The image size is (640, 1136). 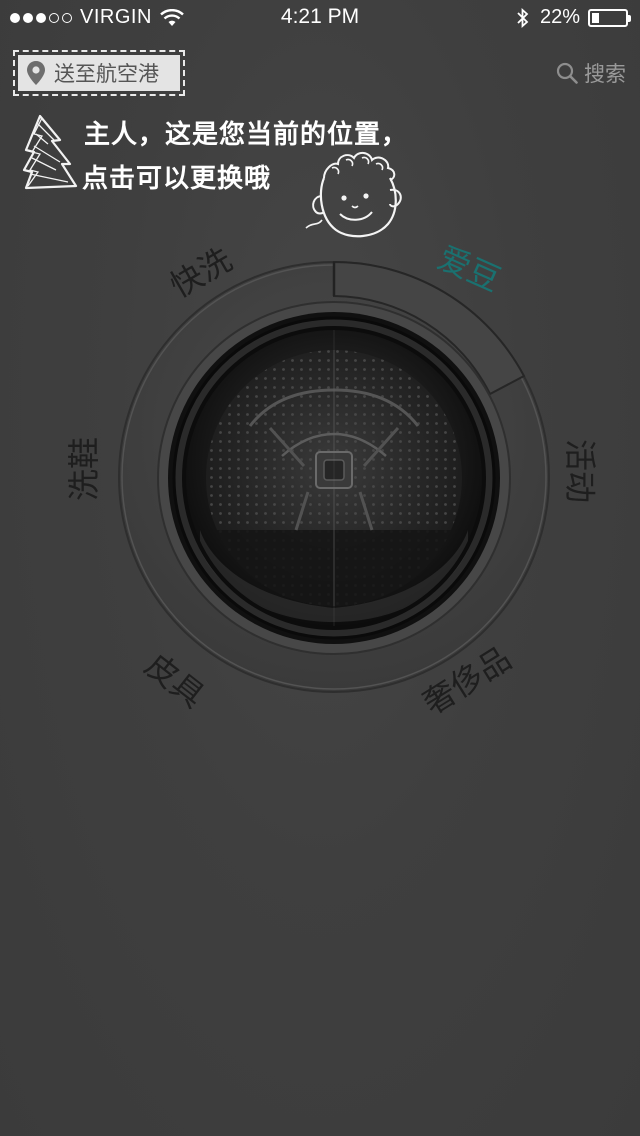 What do you see at coordinates (353, 195) in the screenshot?
I see `smiling-face-doodle-icon` at bounding box center [353, 195].